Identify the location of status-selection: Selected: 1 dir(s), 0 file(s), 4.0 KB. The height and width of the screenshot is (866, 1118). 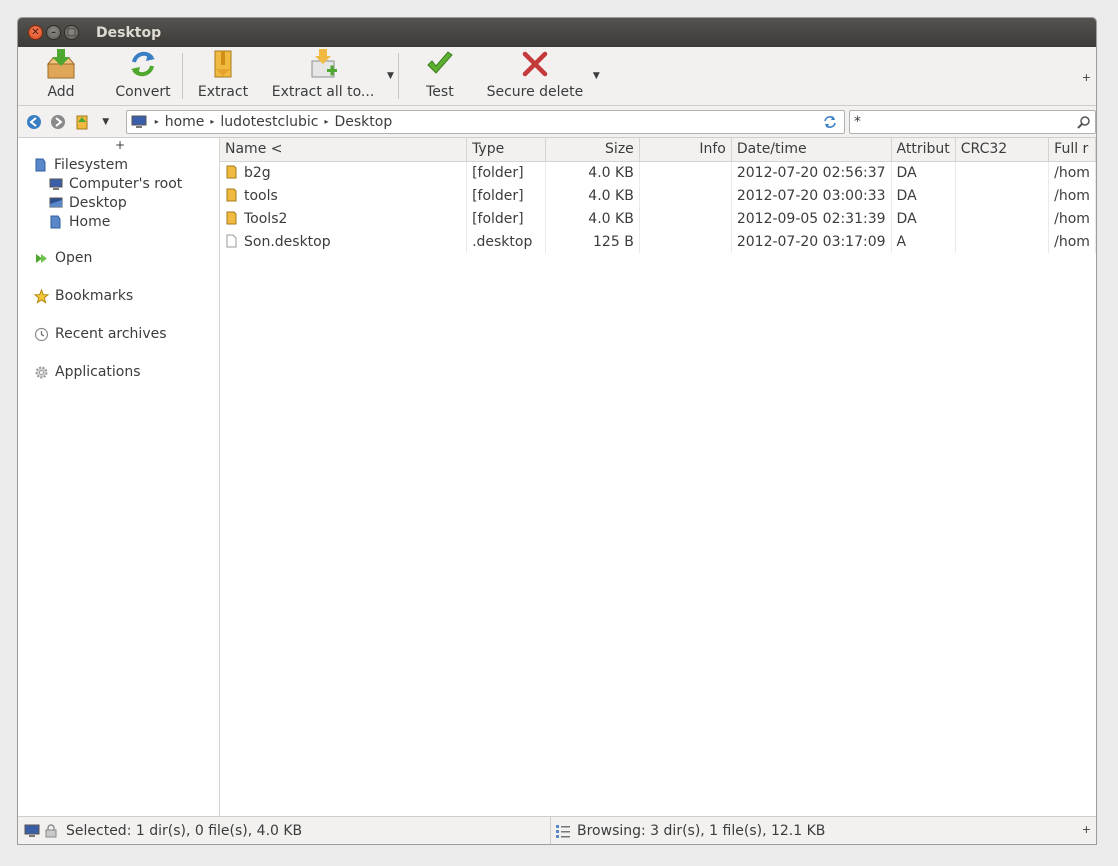
(284, 830).